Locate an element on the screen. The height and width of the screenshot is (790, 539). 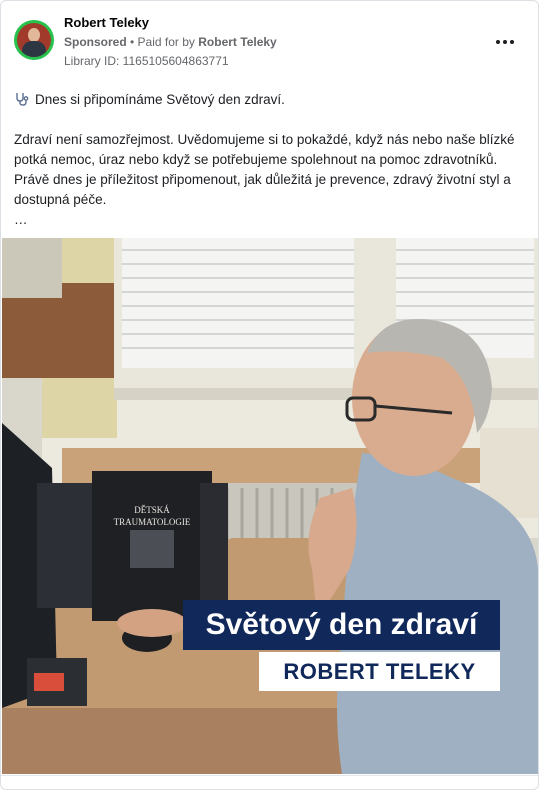
ellipsis-icon is located at coordinates (507, 42).